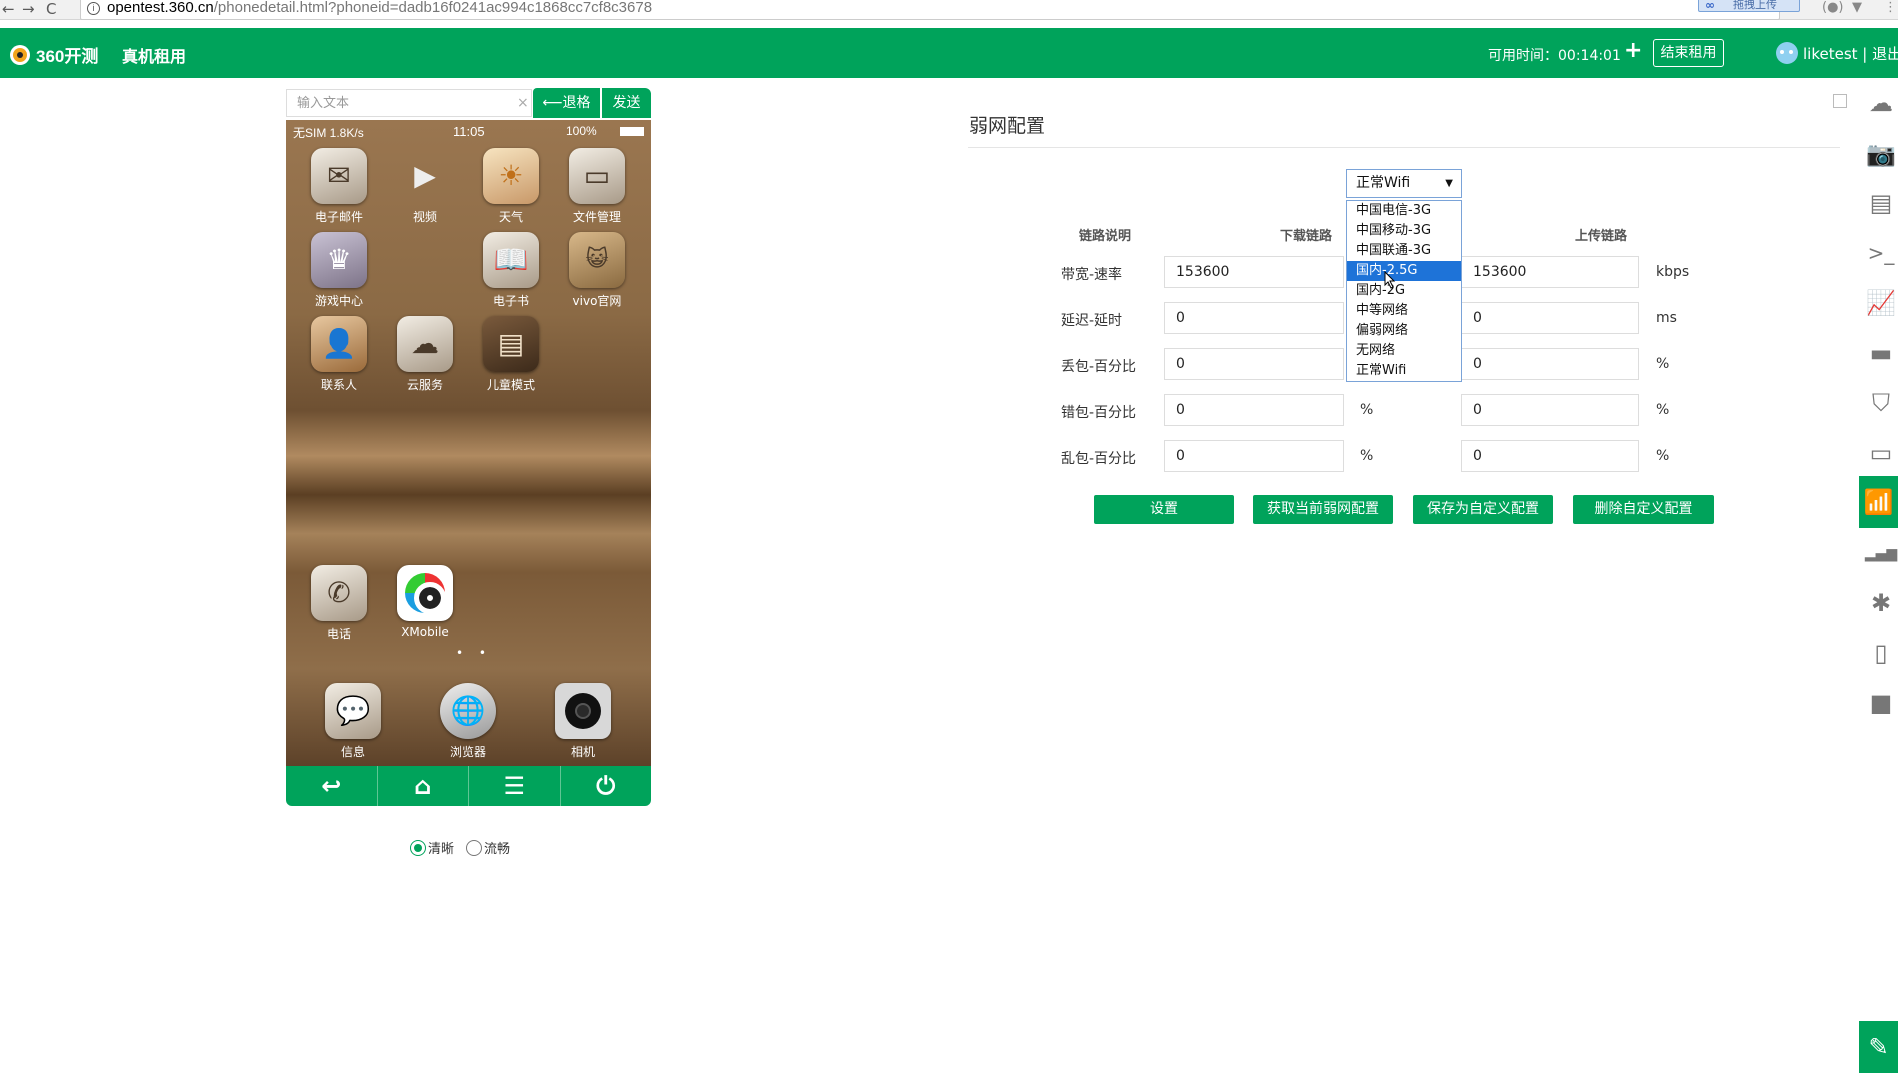 This screenshot has height=1087, width=1898. I want to click on app-label: vivo官网, so click(597, 301).